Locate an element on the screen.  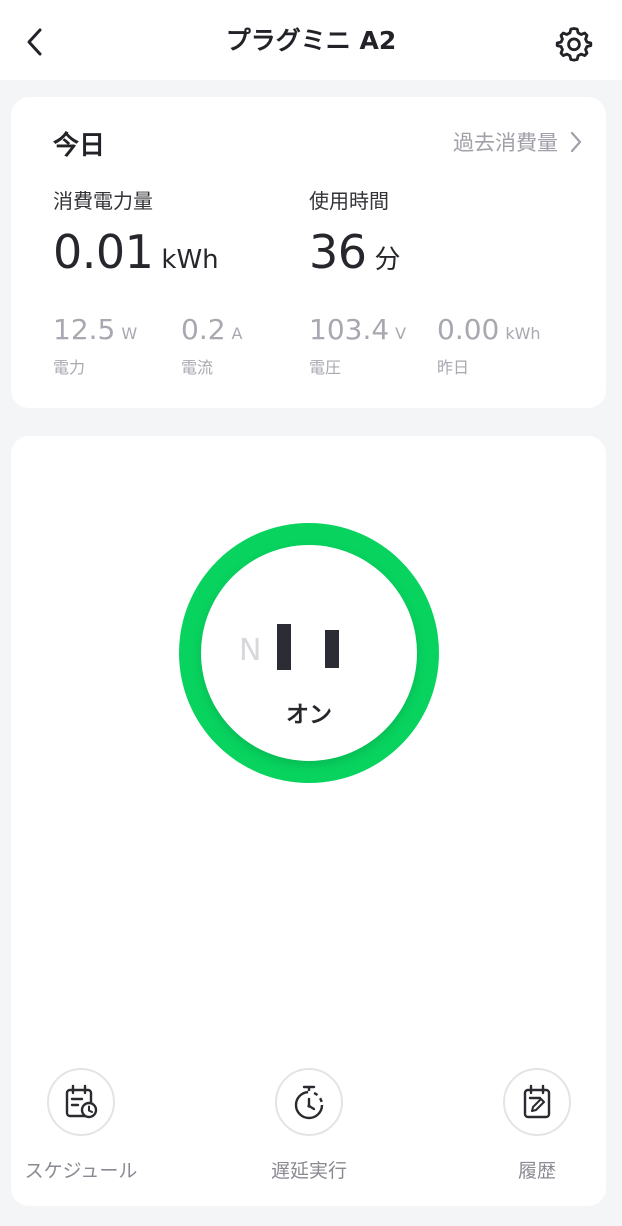
past-consumption-link: 過去消費量 is located at coordinates (517, 142).